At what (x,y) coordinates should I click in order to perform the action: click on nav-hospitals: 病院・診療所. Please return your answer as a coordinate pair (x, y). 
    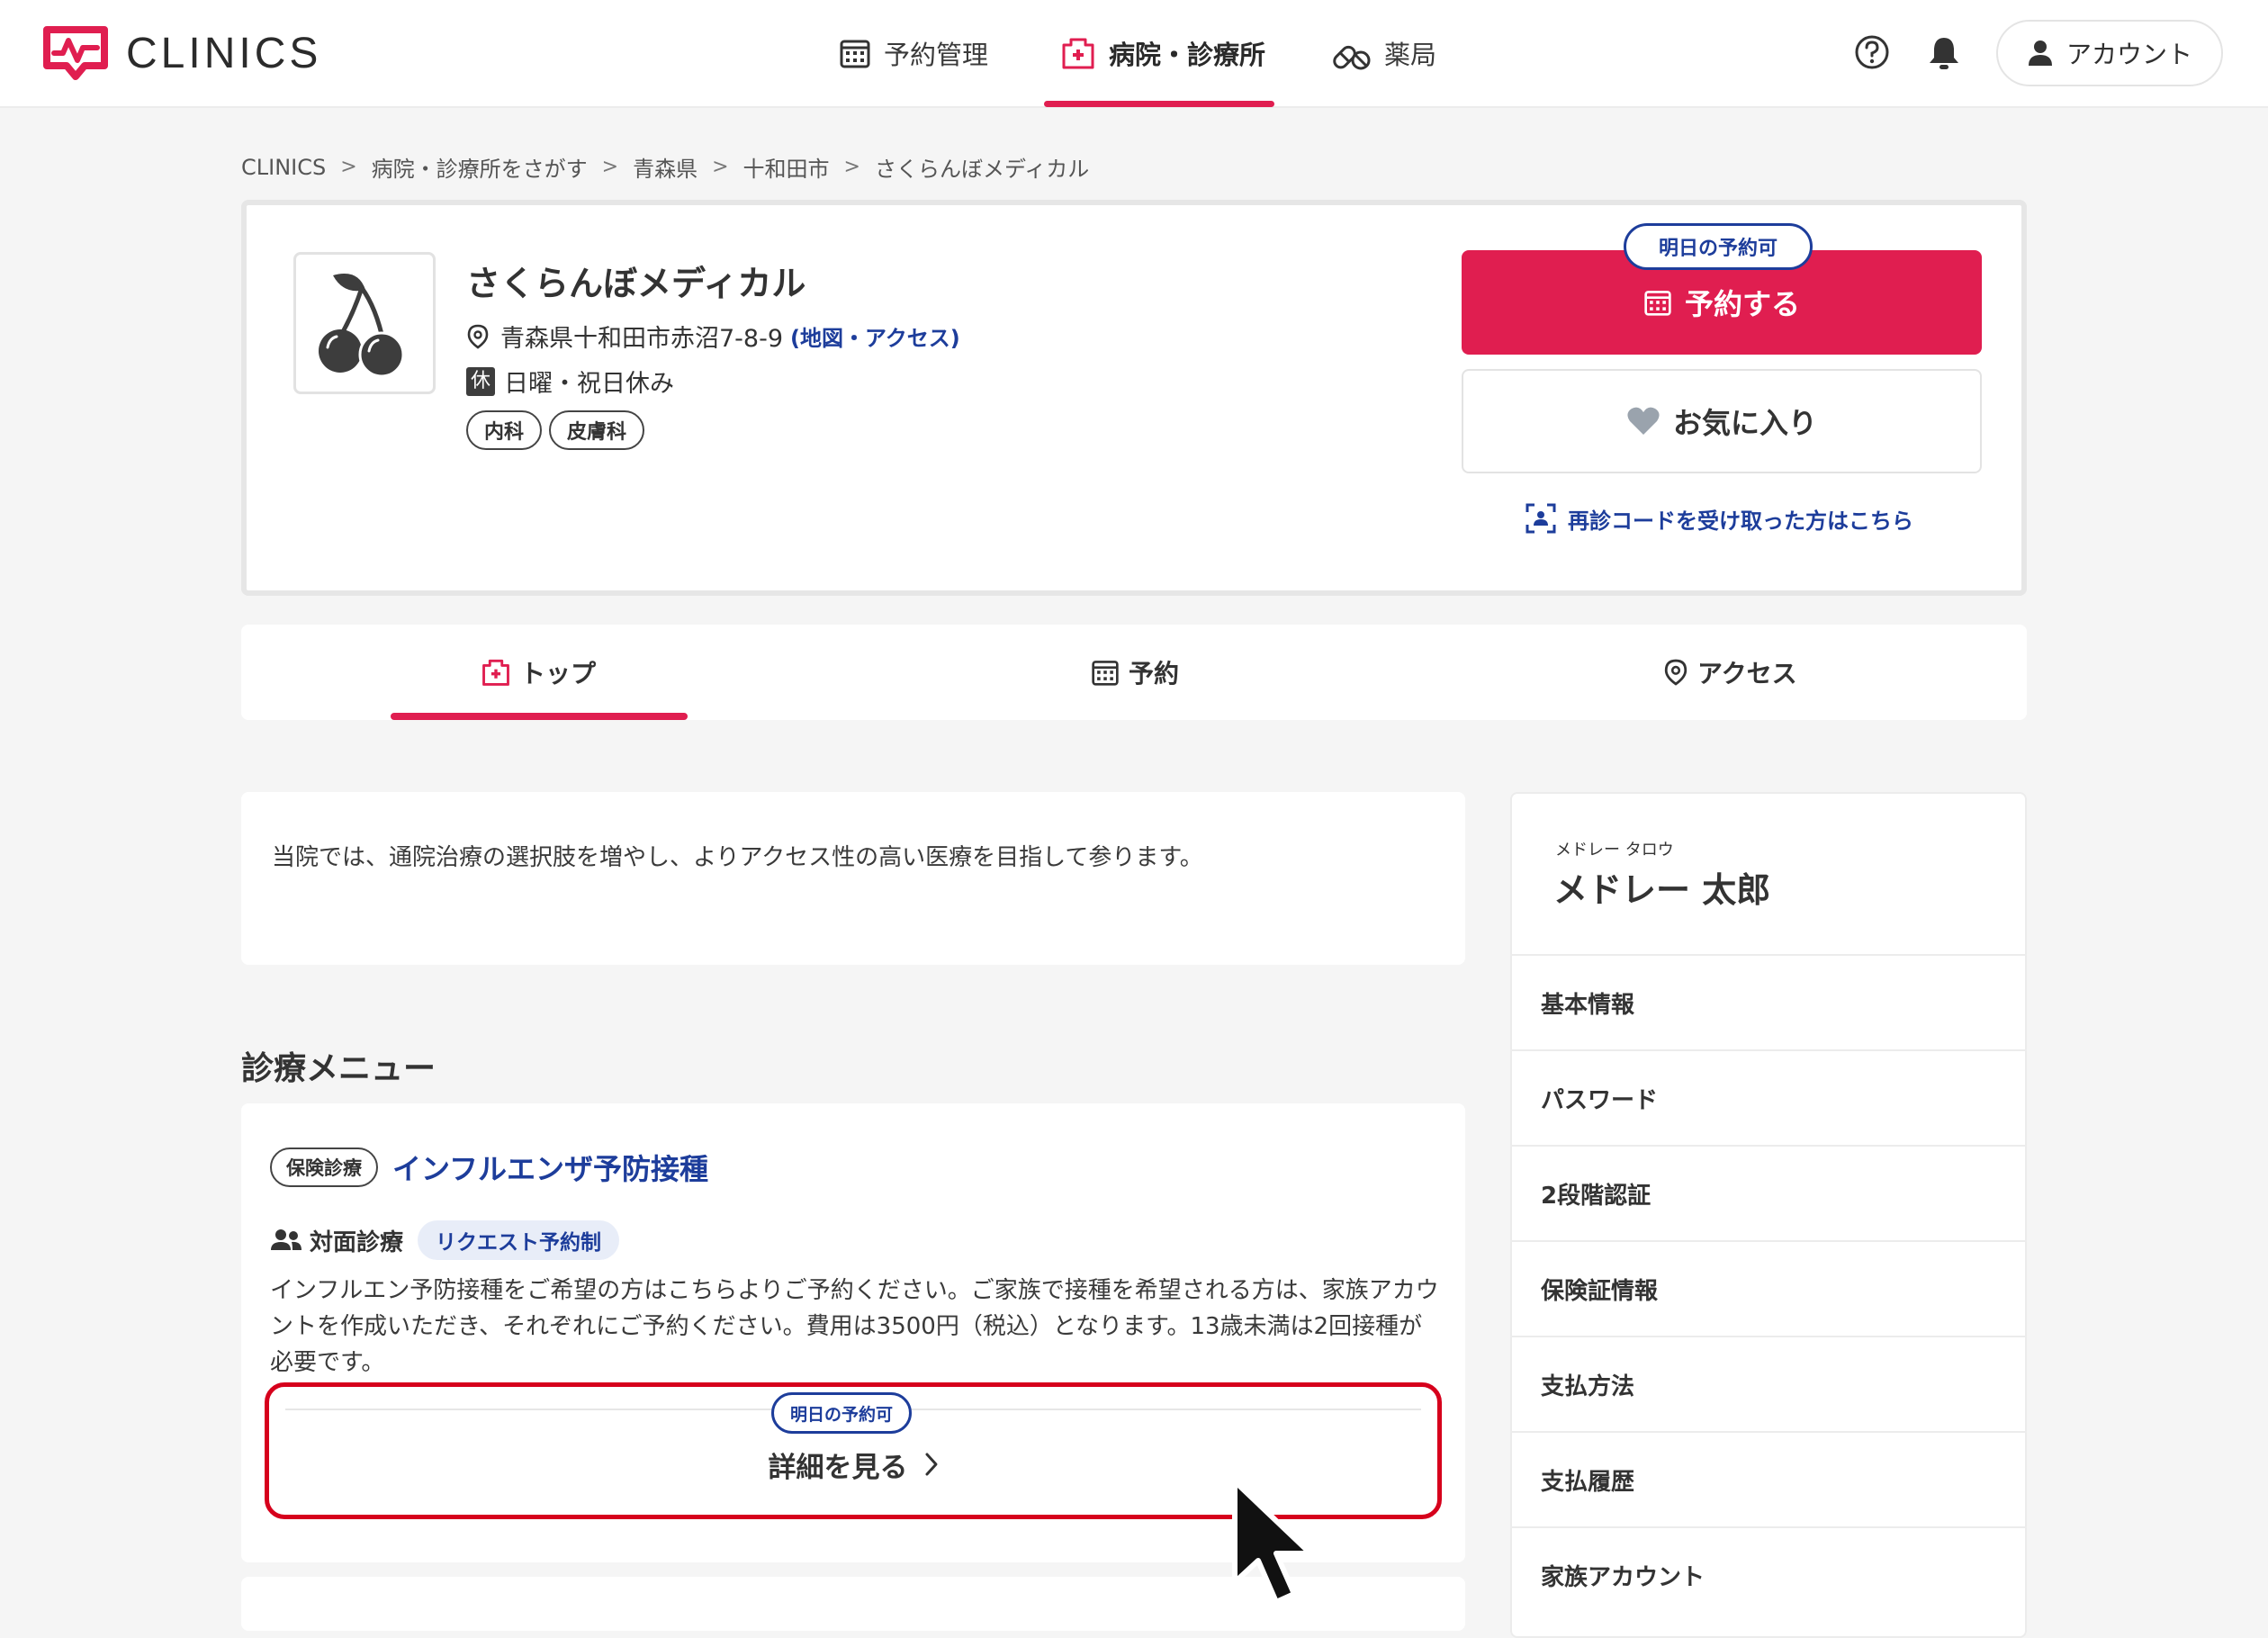
    Looking at the image, I should click on (1162, 53).